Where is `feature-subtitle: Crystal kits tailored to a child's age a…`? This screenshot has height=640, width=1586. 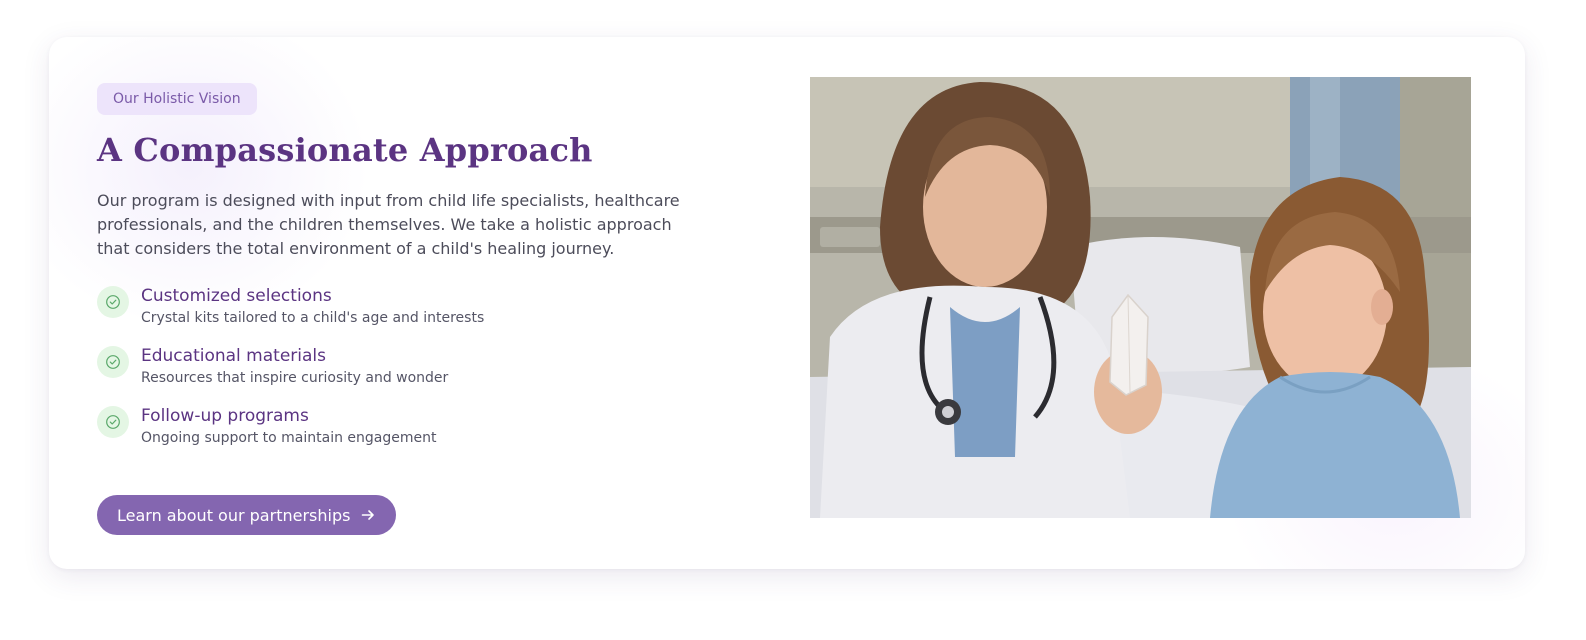 feature-subtitle: Crystal kits tailored to a child's age a… is located at coordinates (313, 318).